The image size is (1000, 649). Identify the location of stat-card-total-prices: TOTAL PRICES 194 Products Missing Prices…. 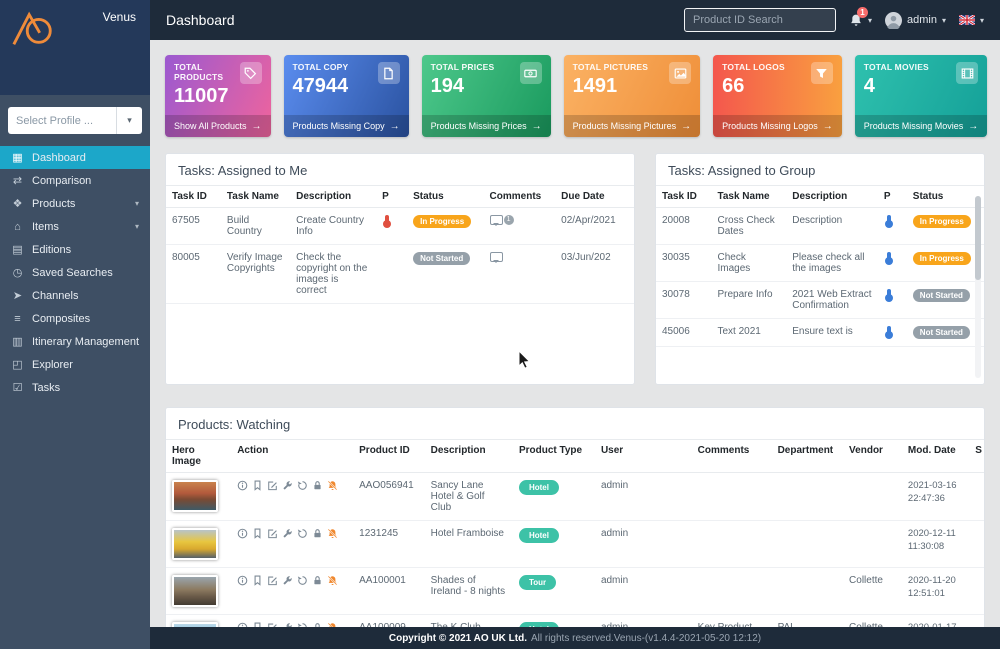
(486, 96).